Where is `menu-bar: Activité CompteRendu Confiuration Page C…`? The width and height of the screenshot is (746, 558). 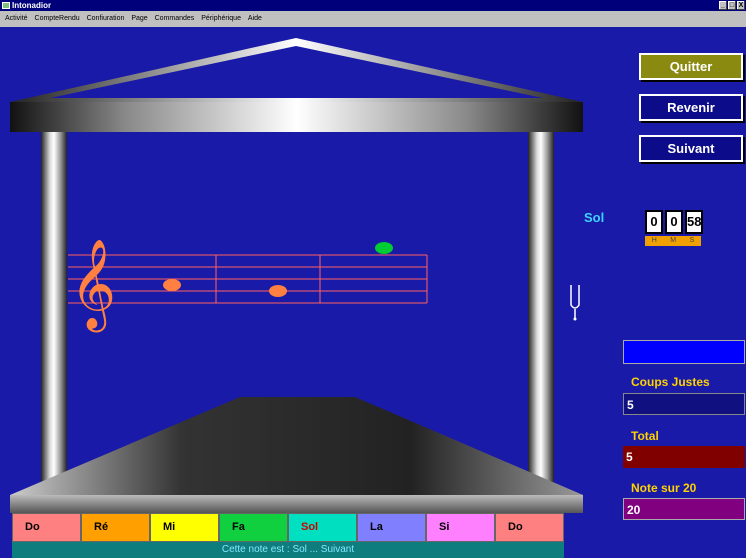 menu-bar: Activité CompteRendu Confiuration Page C… is located at coordinates (373, 19).